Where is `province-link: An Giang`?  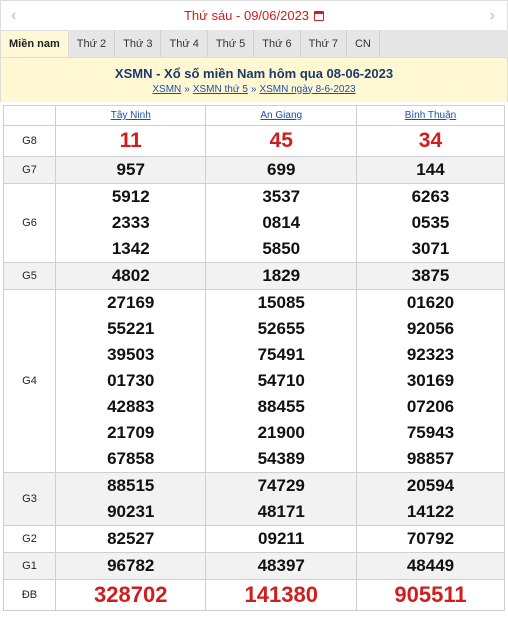 province-link: An Giang is located at coordinates (281, 115).